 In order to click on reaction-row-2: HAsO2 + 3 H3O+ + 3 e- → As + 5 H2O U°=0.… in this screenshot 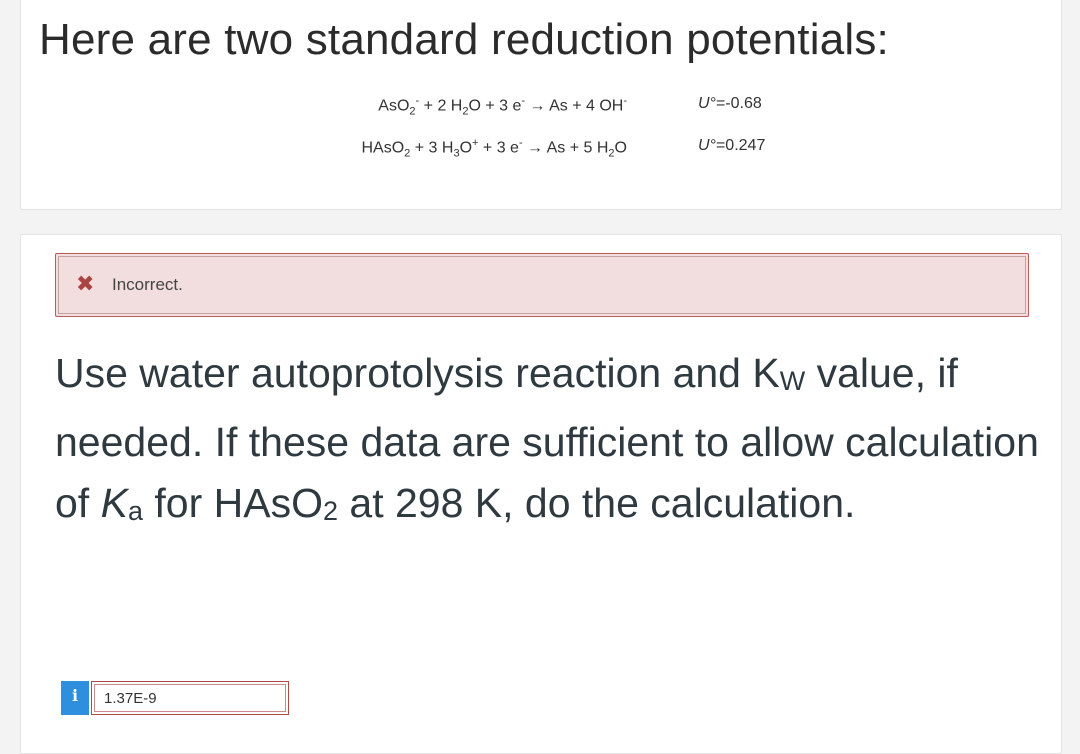, I will do `click(541, 149)`.